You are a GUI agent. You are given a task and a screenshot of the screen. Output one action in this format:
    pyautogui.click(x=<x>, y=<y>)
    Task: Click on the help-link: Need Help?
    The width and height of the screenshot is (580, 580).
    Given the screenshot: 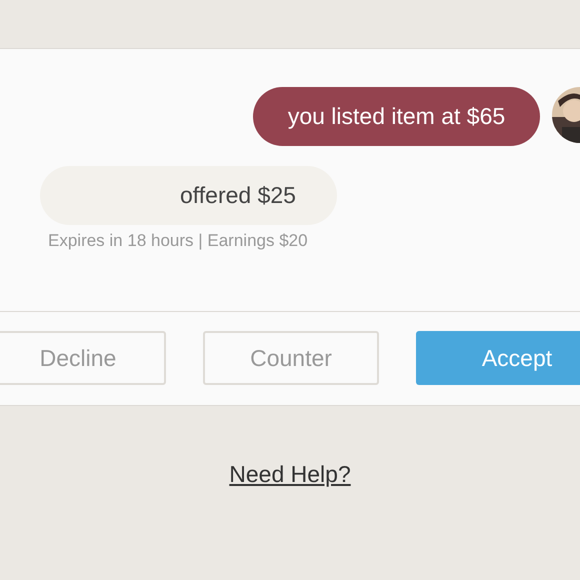 What is the action you would take?
    pyautogui.click(x=290, y=474)
    